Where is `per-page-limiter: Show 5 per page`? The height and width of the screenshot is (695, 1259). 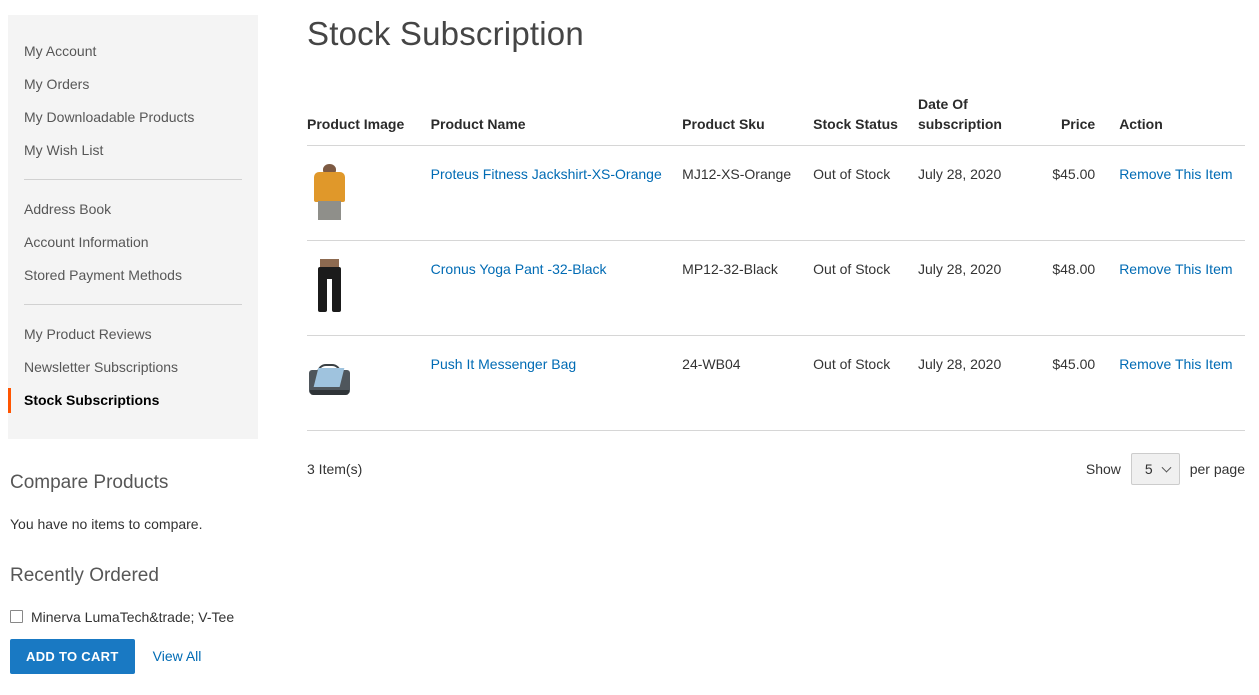 per-page-limiter: Show 5 per page is located at coordinates (1165, 468).